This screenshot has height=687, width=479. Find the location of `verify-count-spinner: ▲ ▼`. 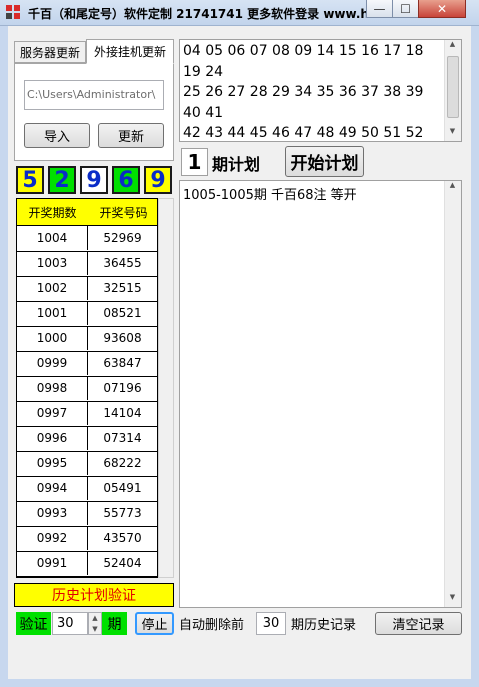

verify-count-spinner: ▲ ▼ is located at coordinates (95, 623).